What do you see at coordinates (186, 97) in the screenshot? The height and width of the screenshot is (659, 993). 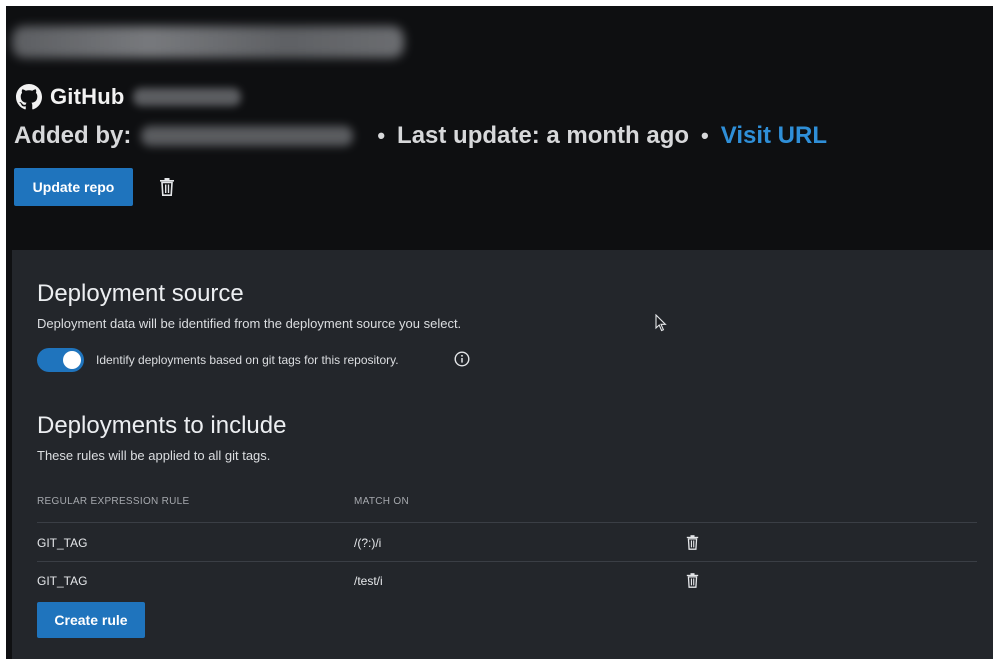 I see `org-name-redacted` at bounding box center [186, 97].